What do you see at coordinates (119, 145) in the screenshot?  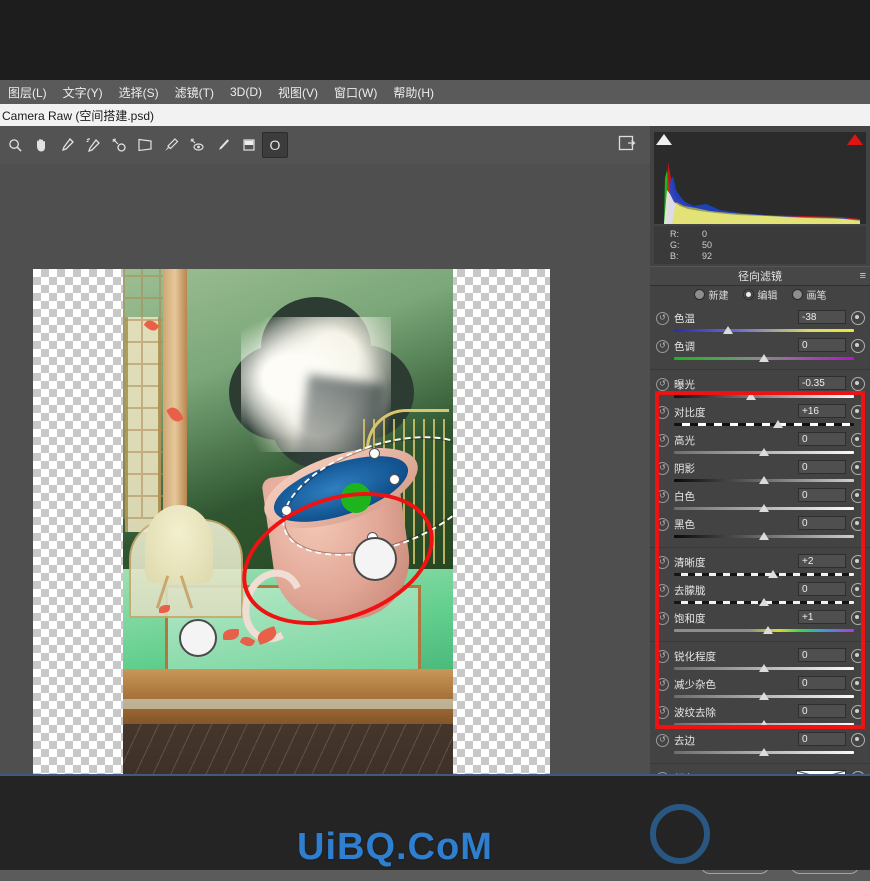 I see `targeted-adjustment-tool-icon` at bounding box center [119, 145].